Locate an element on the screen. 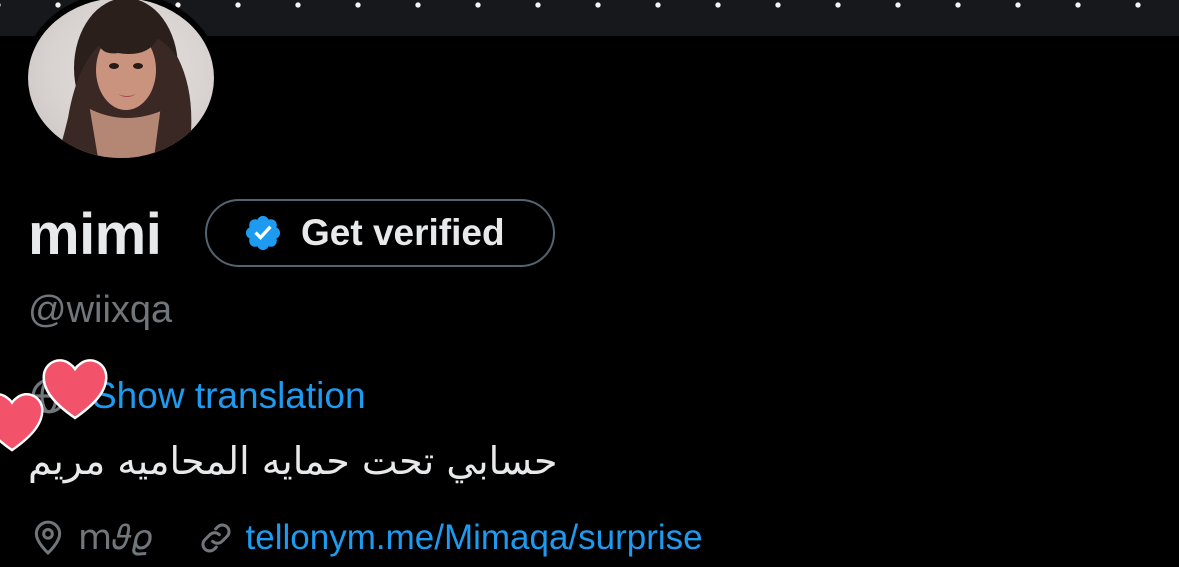 Image resolution: width=1179 pixels, height=567 pixels. profile-location: m𝜗𝜚 is located at coordinates (115, 538).